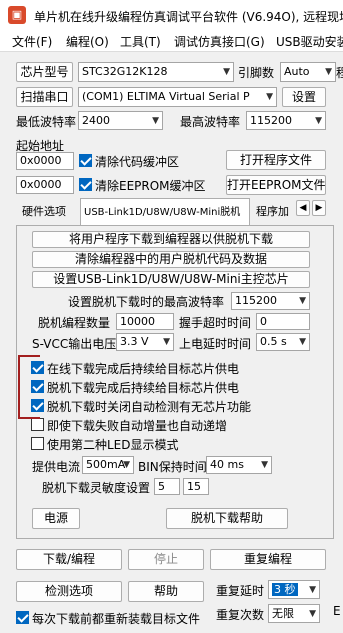 The height and width of the screenshot is (633, 343). What do you see at coordinates (319, 208) in the screenshot?
I see `tab-scroll-right-button: ▶` at bounding box center [319, 208].